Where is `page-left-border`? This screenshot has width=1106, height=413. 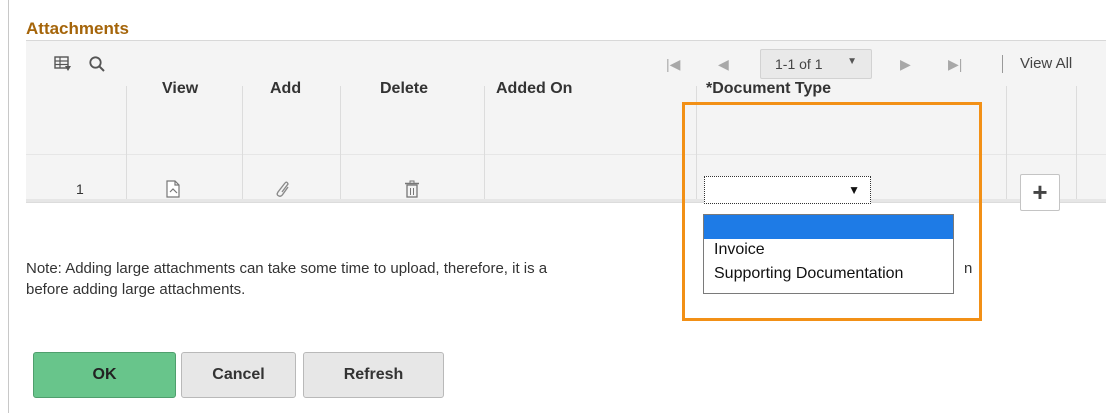
page-left-border is located at coordinates (8, 206).